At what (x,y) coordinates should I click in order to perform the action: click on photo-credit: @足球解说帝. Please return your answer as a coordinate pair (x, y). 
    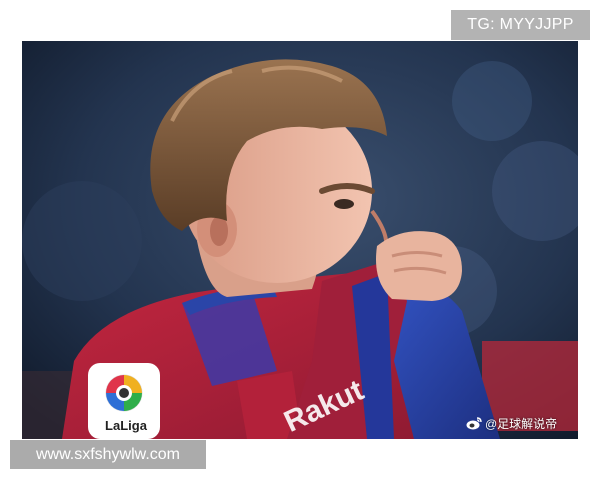
    Looking at the image, I should click on (511, 423).